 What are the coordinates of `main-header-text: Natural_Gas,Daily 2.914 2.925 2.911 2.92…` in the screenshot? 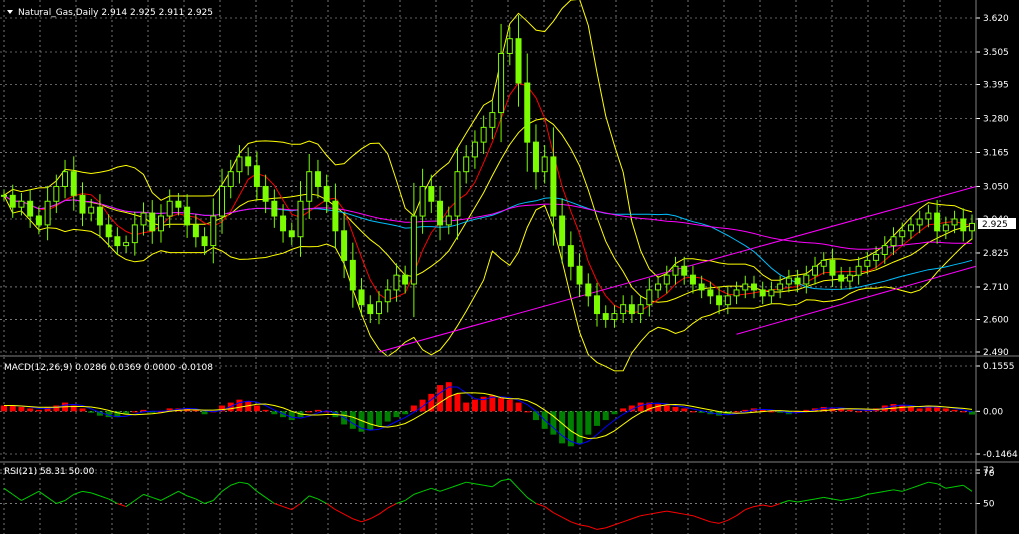 It's located at (115, 13).